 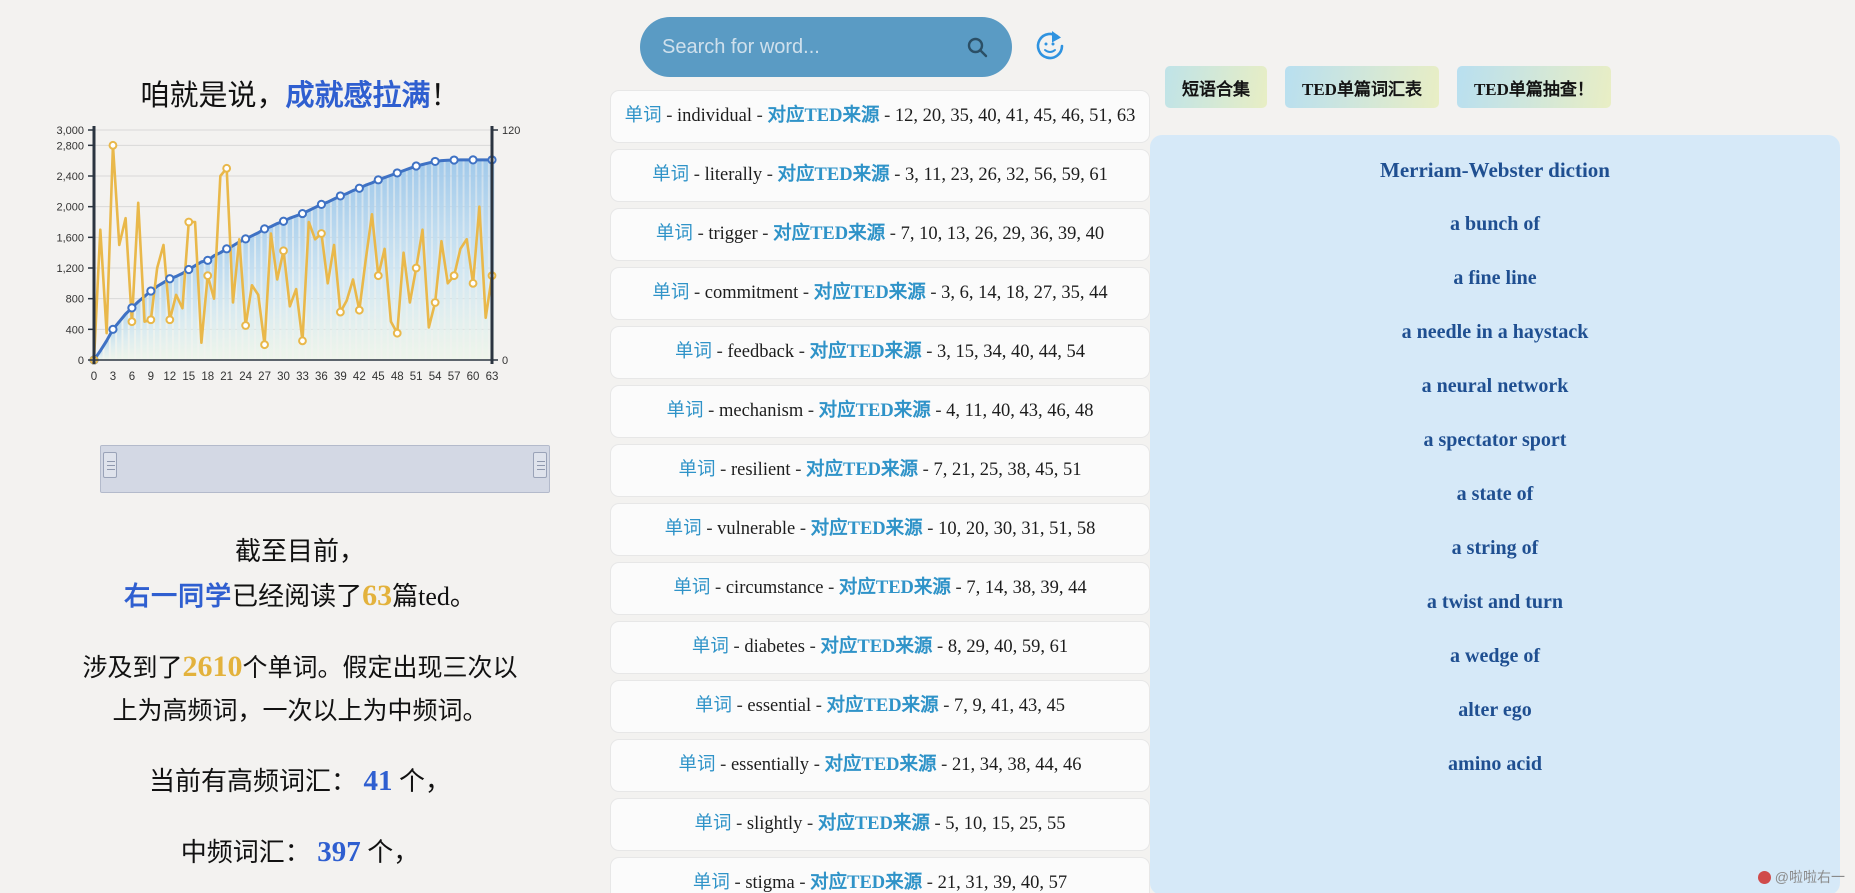 I want to click on phrase-item: a wedge of, so click(x=1495, y=656).